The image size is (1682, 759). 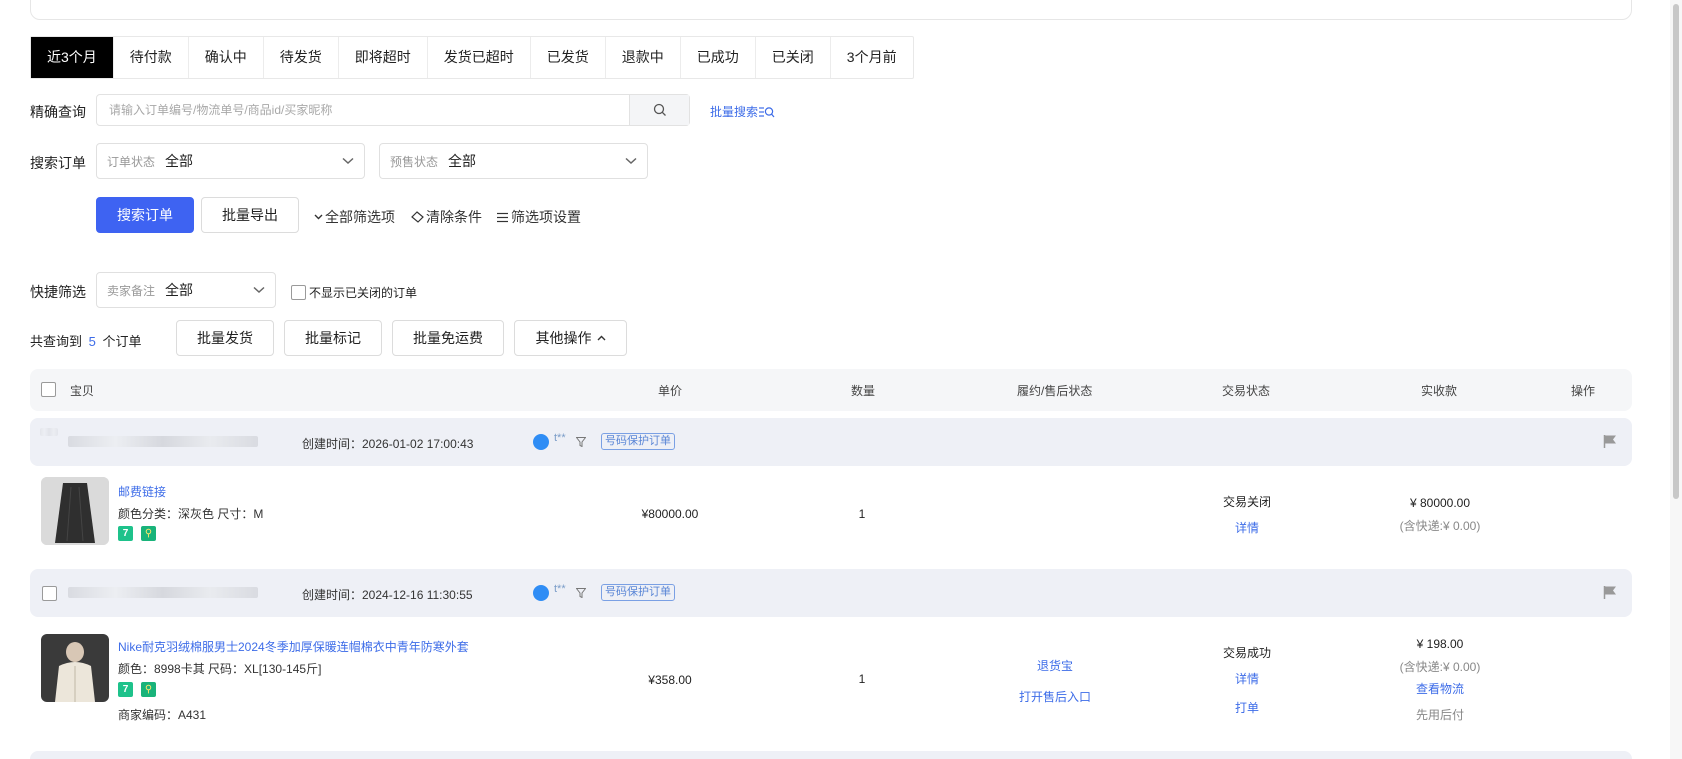 What do you see at coordinates (131, 161) in the screenshot?
I see `order-status-label: 订单状态` at bounding box center [131, 161].